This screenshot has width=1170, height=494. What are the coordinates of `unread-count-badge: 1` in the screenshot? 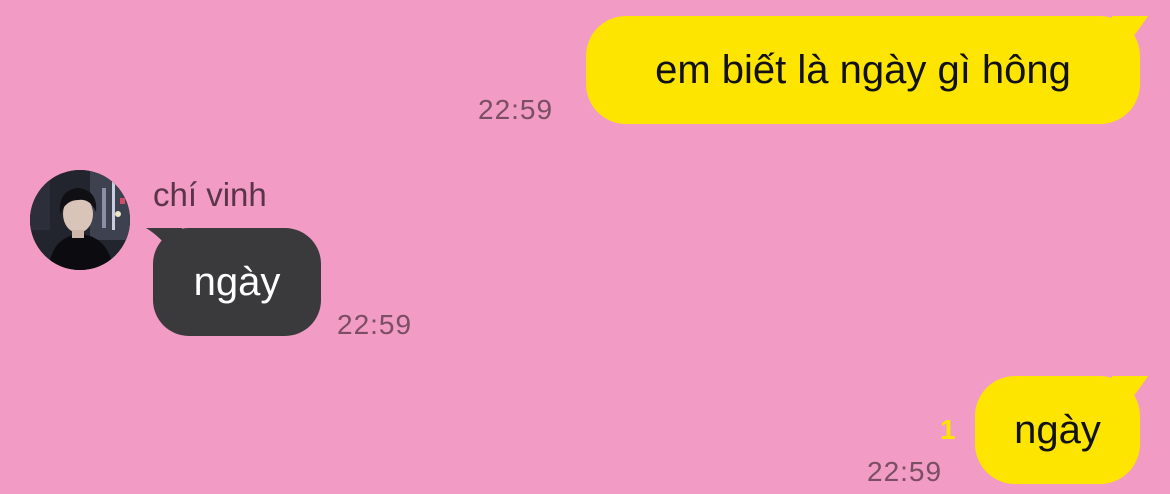 It's located at (948, 429).